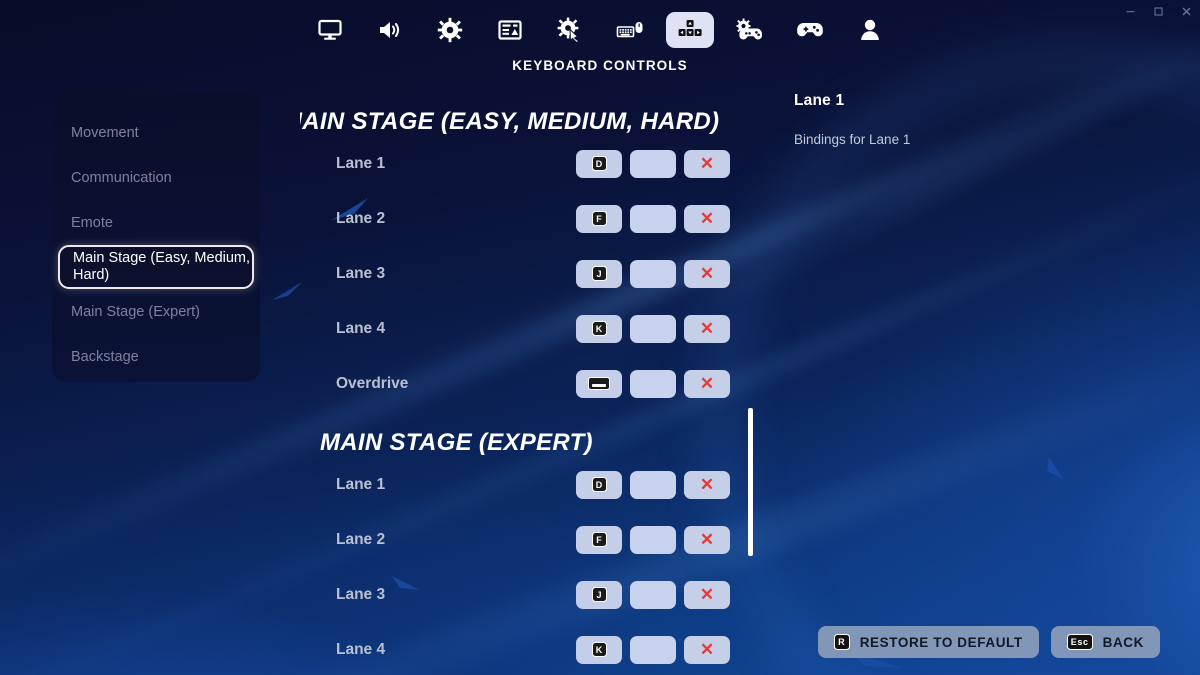 The height and width of the screenshot is (675, 1200). Describe the element at coordinates (361, 328) in the screenshot. I see `binding-action-label: Lane 4` at that location.